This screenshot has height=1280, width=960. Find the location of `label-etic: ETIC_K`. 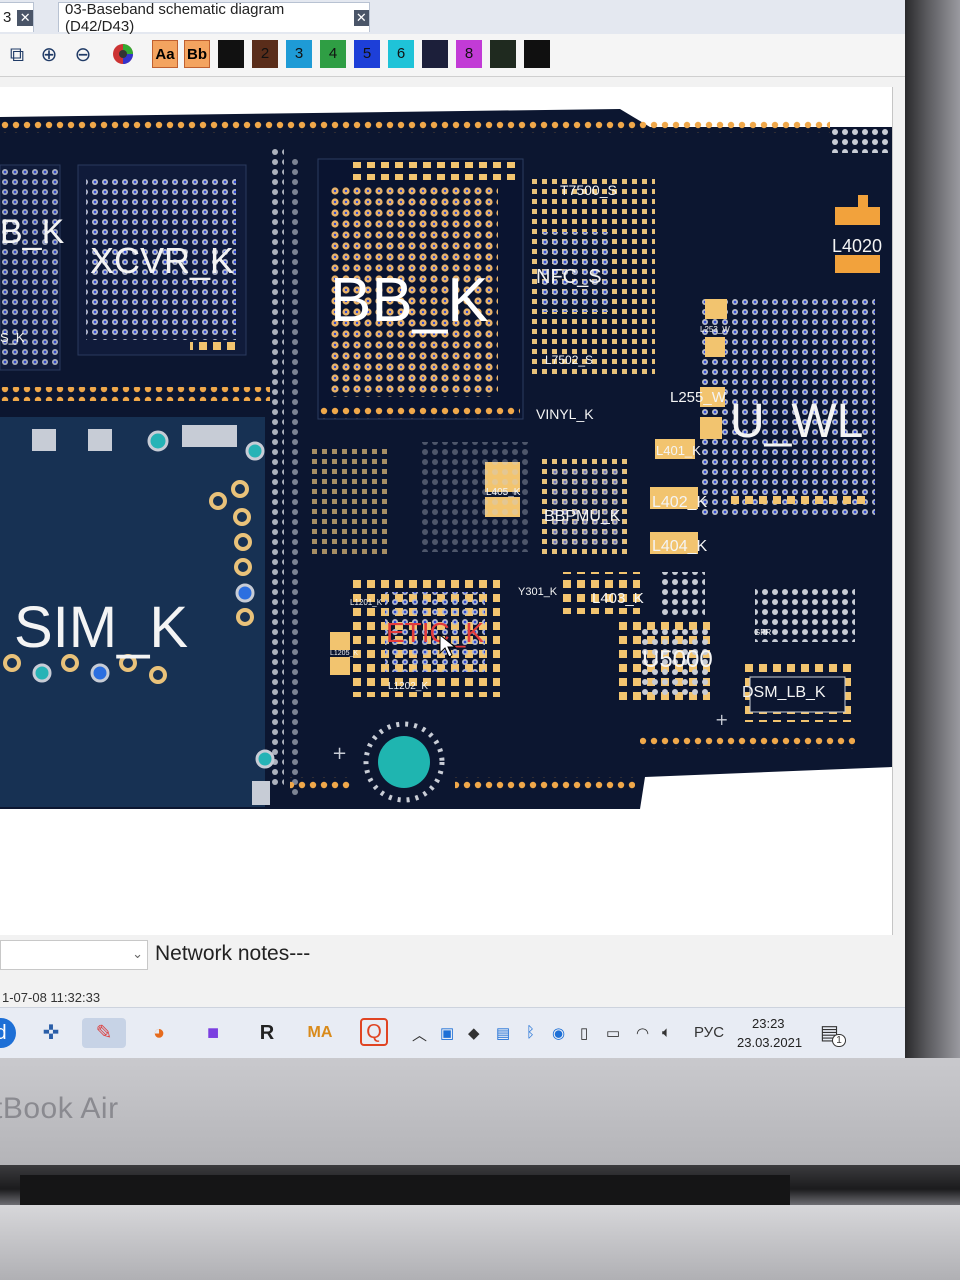

label-etic: ETIC_K is located at coordinates (435, 632).